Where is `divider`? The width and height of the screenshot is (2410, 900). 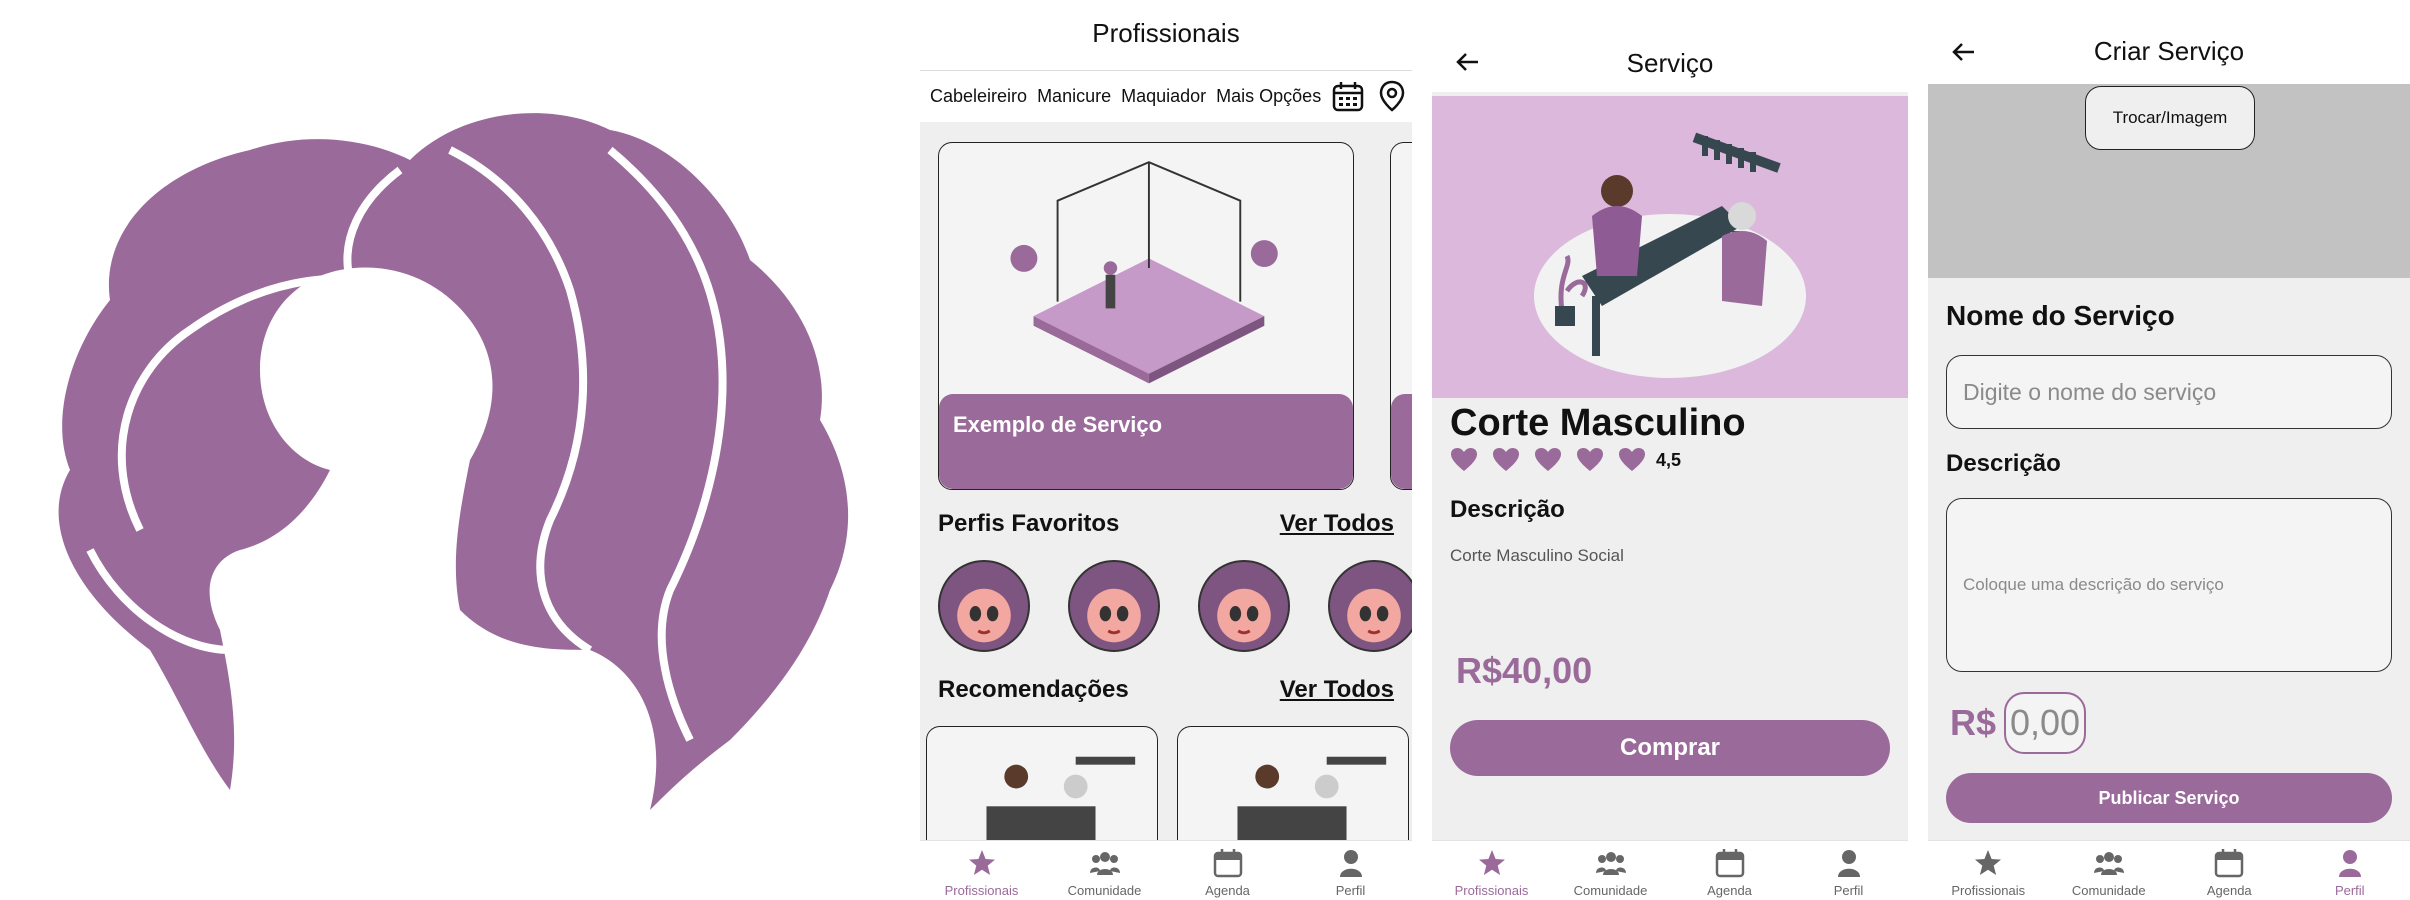
divider is located at coordinates (1166, 70).